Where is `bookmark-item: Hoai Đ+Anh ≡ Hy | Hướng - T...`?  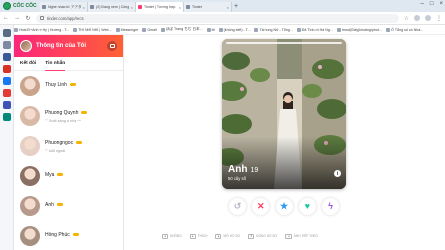
bookmark-item: Hoai Đ+Anh ≡ Hy | Hướng - T... is located at coordinates (41, 29).